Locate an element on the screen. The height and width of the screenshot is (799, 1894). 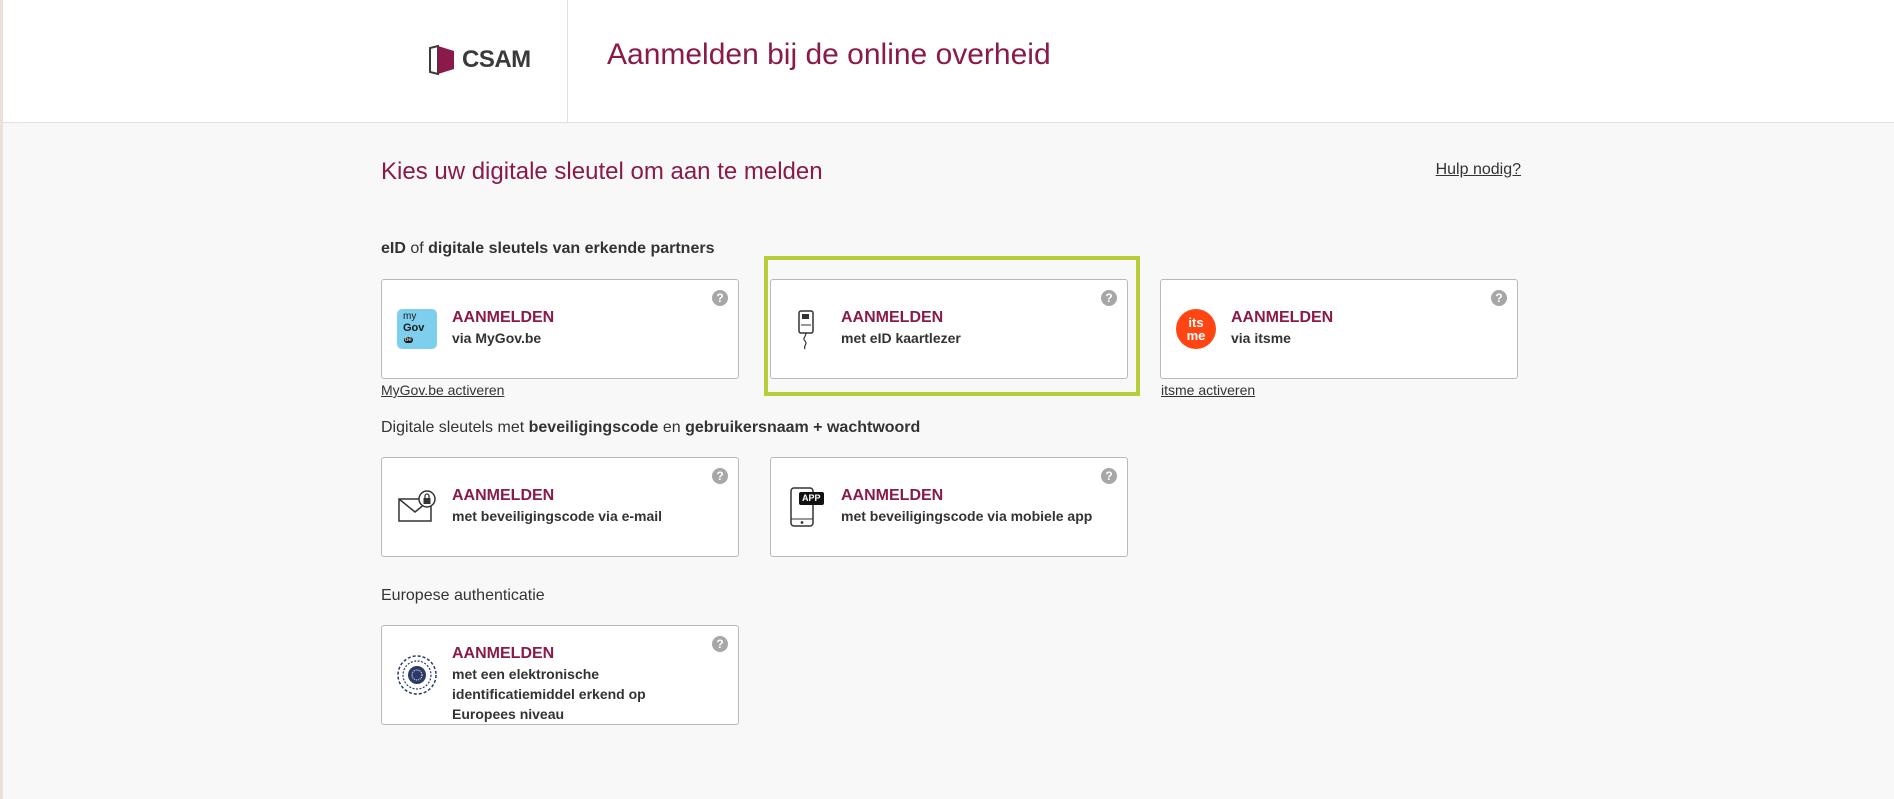
section-label-code-part3: en is located at coordinates (672, 427).